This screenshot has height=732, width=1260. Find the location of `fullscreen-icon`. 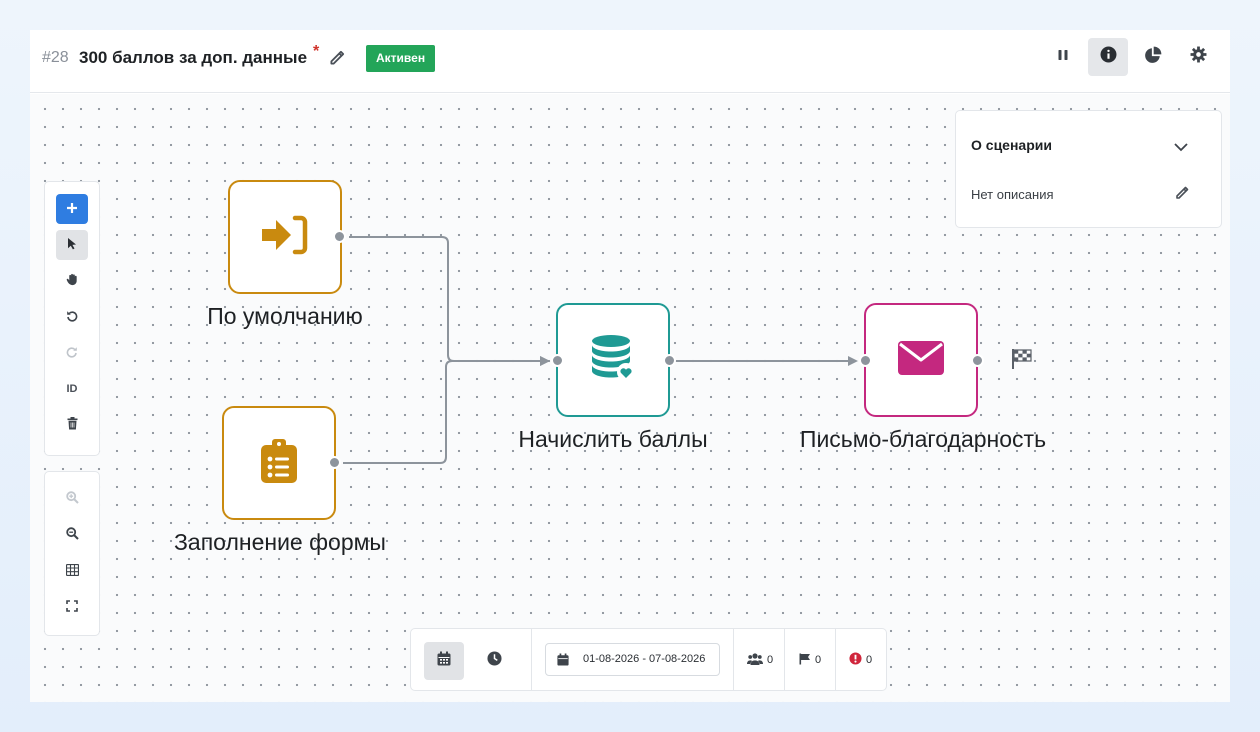

fullscreen-icon is located at coordinates (72, 607).